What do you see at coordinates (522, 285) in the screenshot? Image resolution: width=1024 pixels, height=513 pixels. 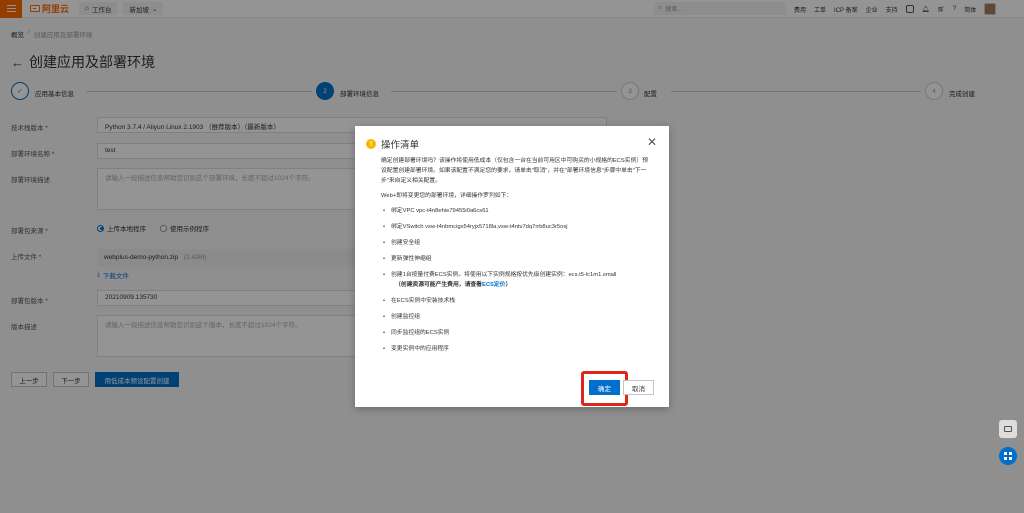 I see `cost-note: （创建资源可能产生费用，请查看ECS定价）` at bounding box center [522, 285].